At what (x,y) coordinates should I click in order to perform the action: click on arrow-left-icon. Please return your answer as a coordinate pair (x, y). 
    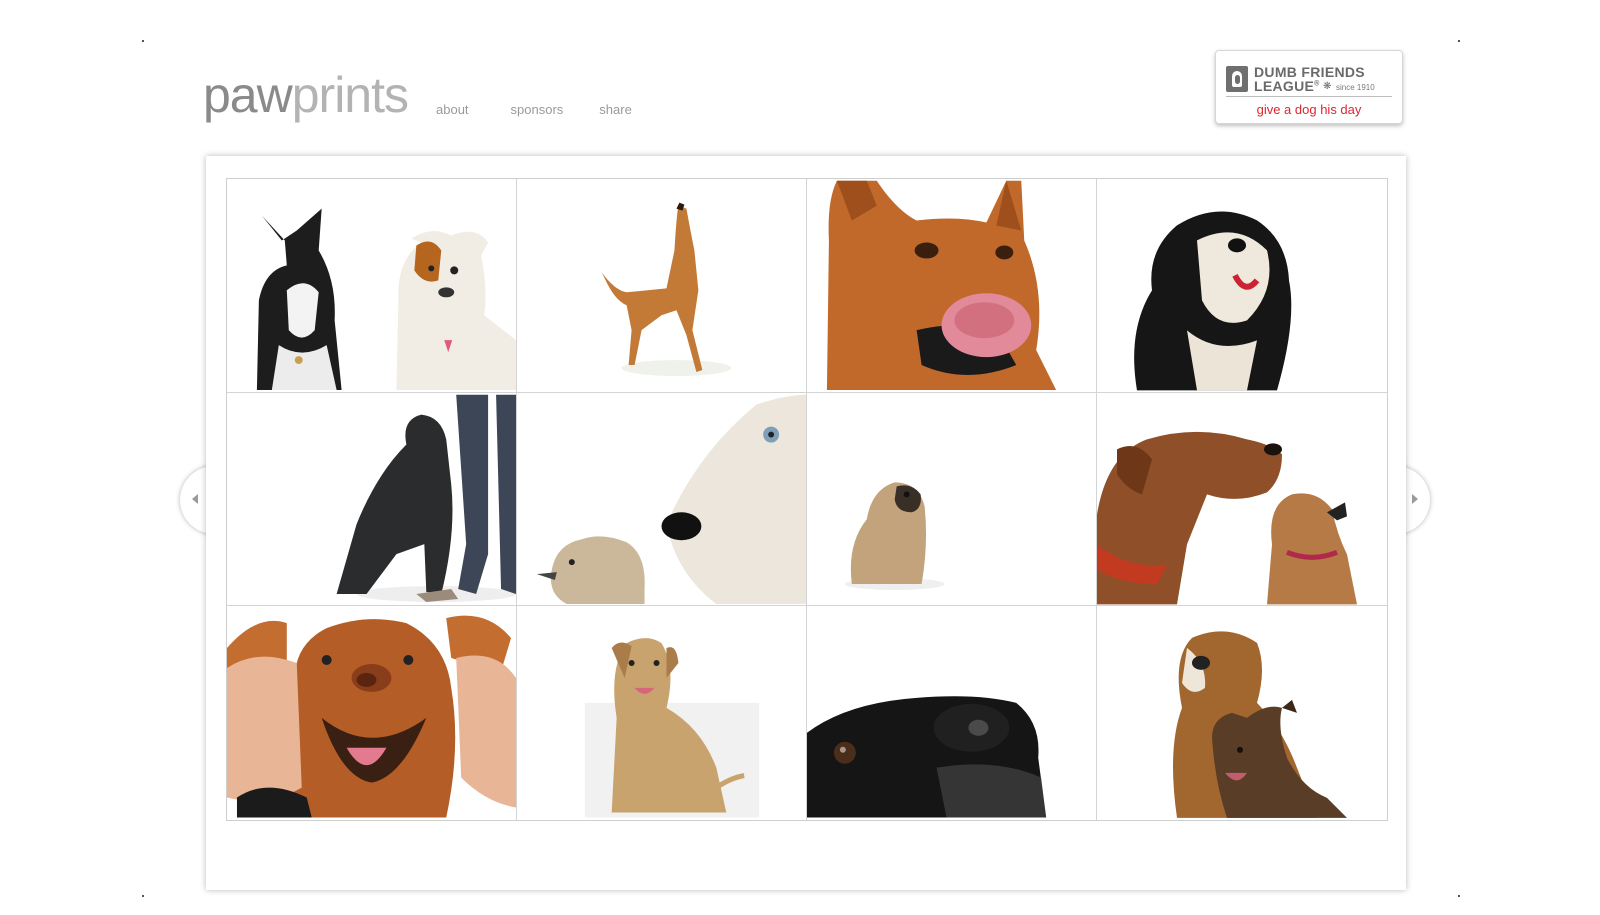
    Looking at the image, I should click on (195, 499).